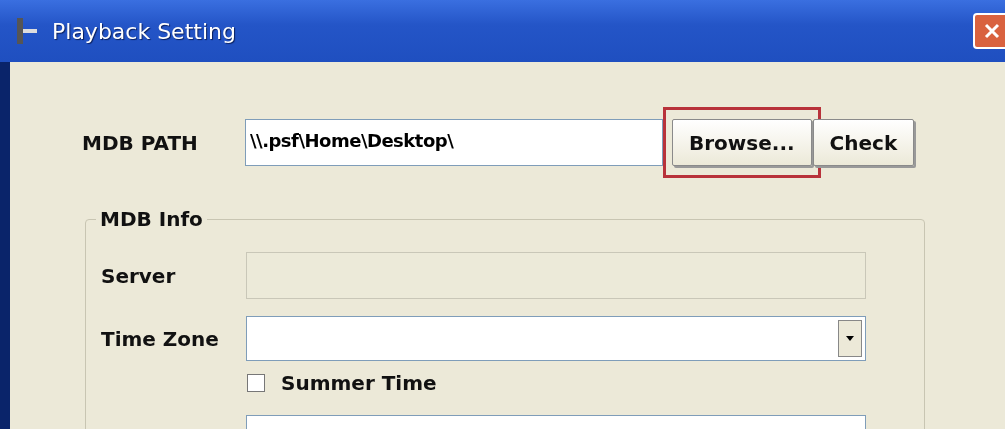  What do you see at coordinates (454, 142) in the screenshot?
I see `path-field: \\.psf\Home\Desktop\` at bounding box center [454, 142].